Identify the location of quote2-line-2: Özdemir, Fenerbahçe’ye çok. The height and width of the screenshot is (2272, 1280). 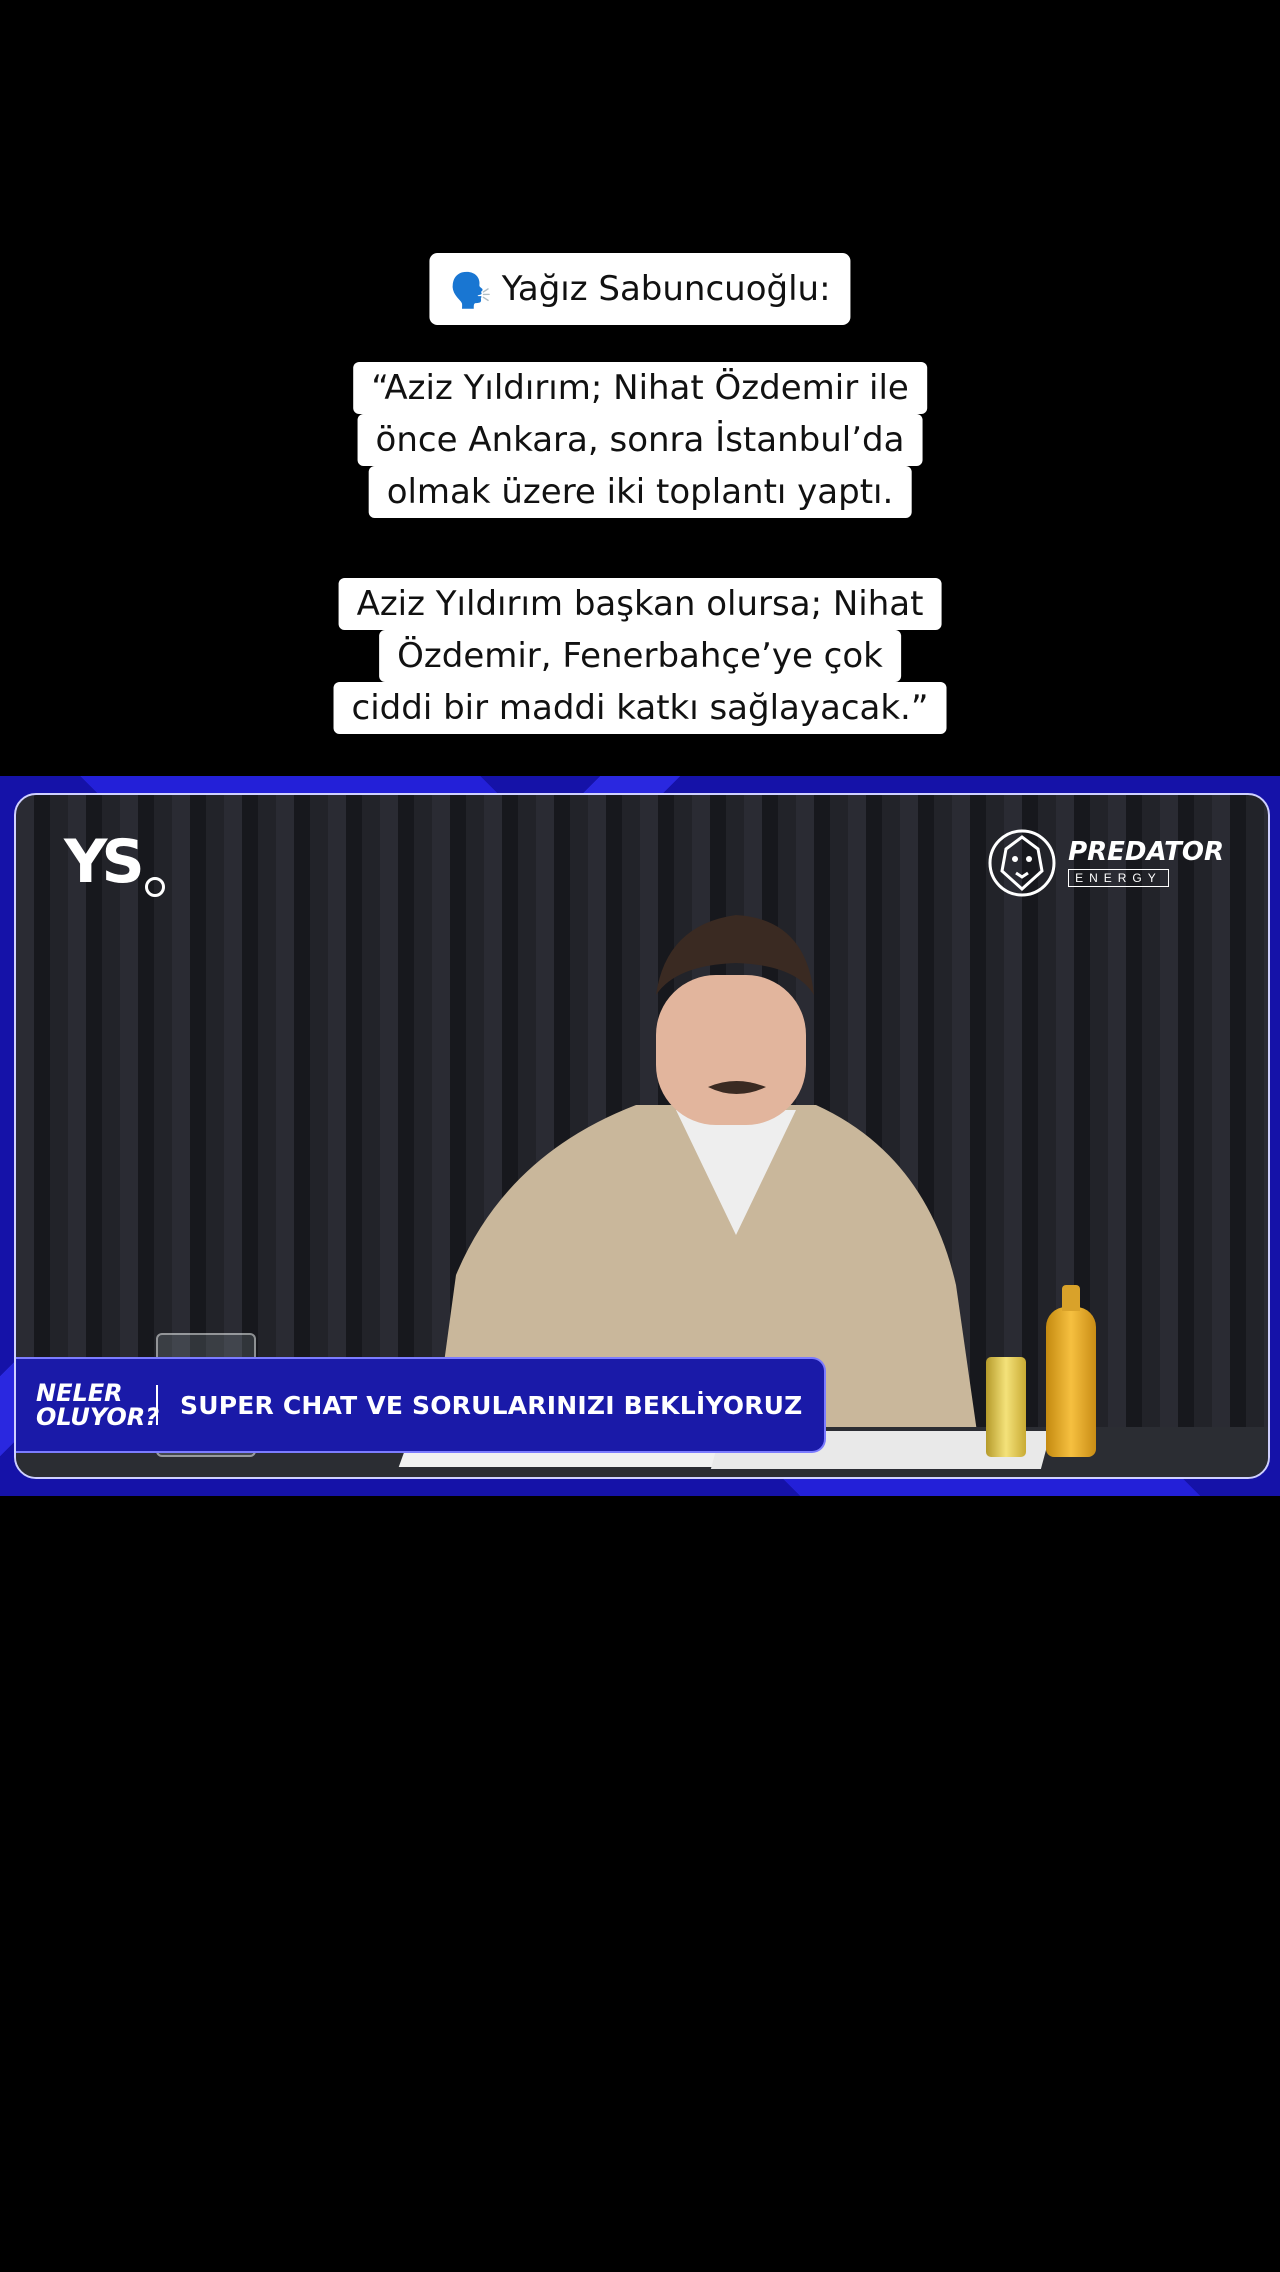
(640, 656).